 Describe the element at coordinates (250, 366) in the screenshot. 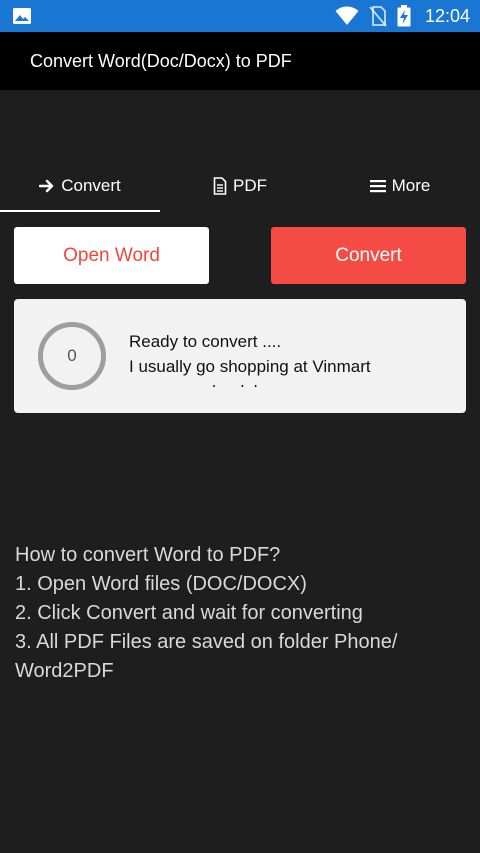

I see `progress-preview-line: I usually go shopping at Vinmart` at that location.